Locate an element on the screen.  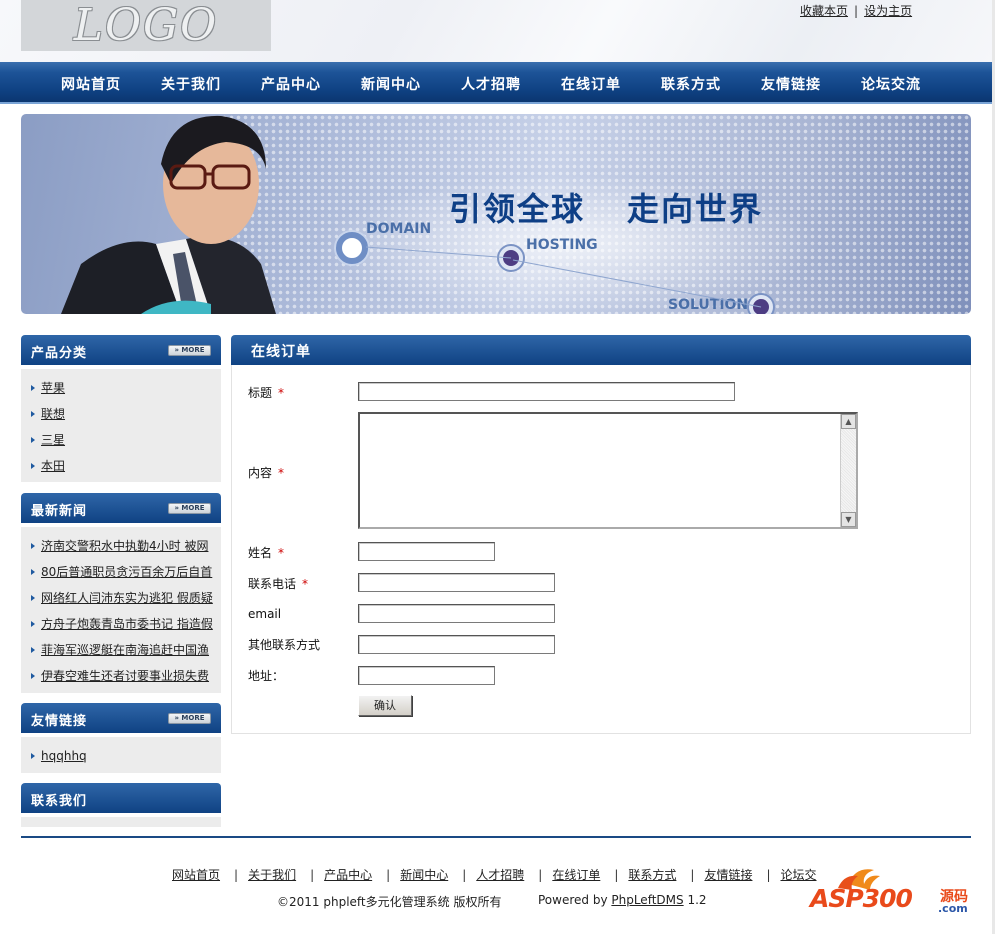
content-textarea: ▲ ▼ is located at coordinates (608, 470).